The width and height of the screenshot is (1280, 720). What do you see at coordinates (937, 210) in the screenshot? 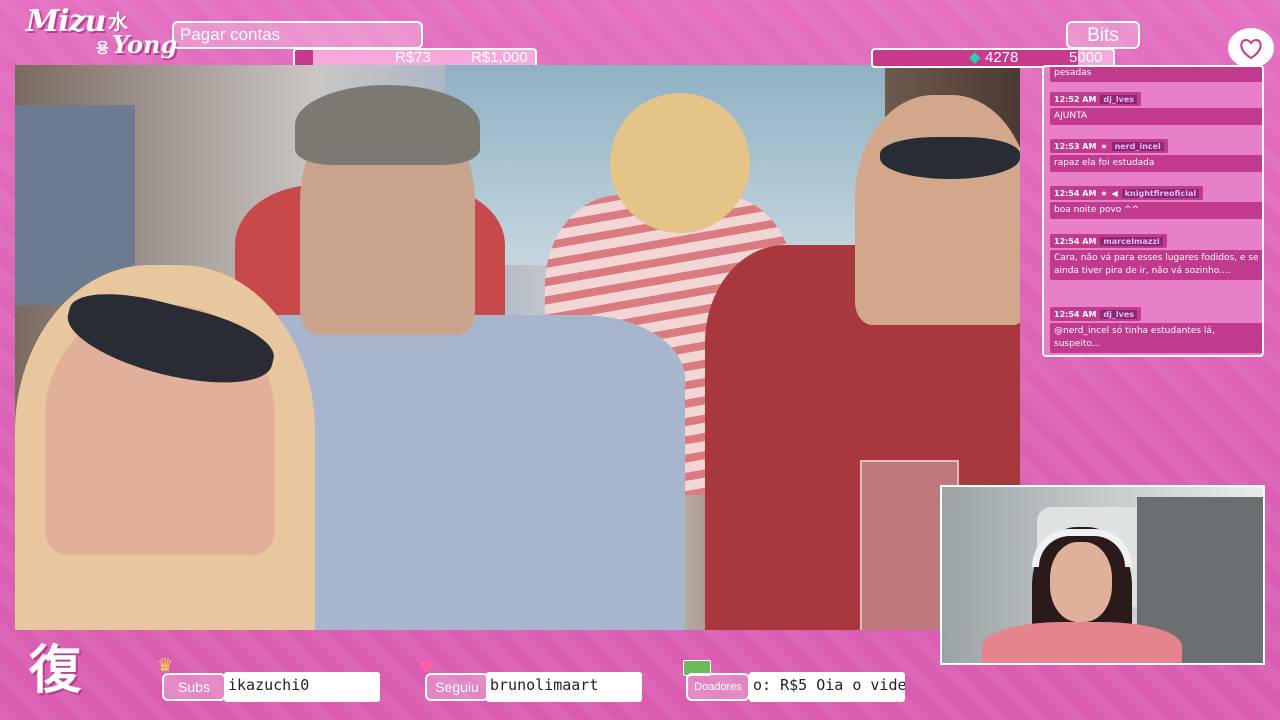
I see `video-young-man-face` at bounding box center [937, 210].